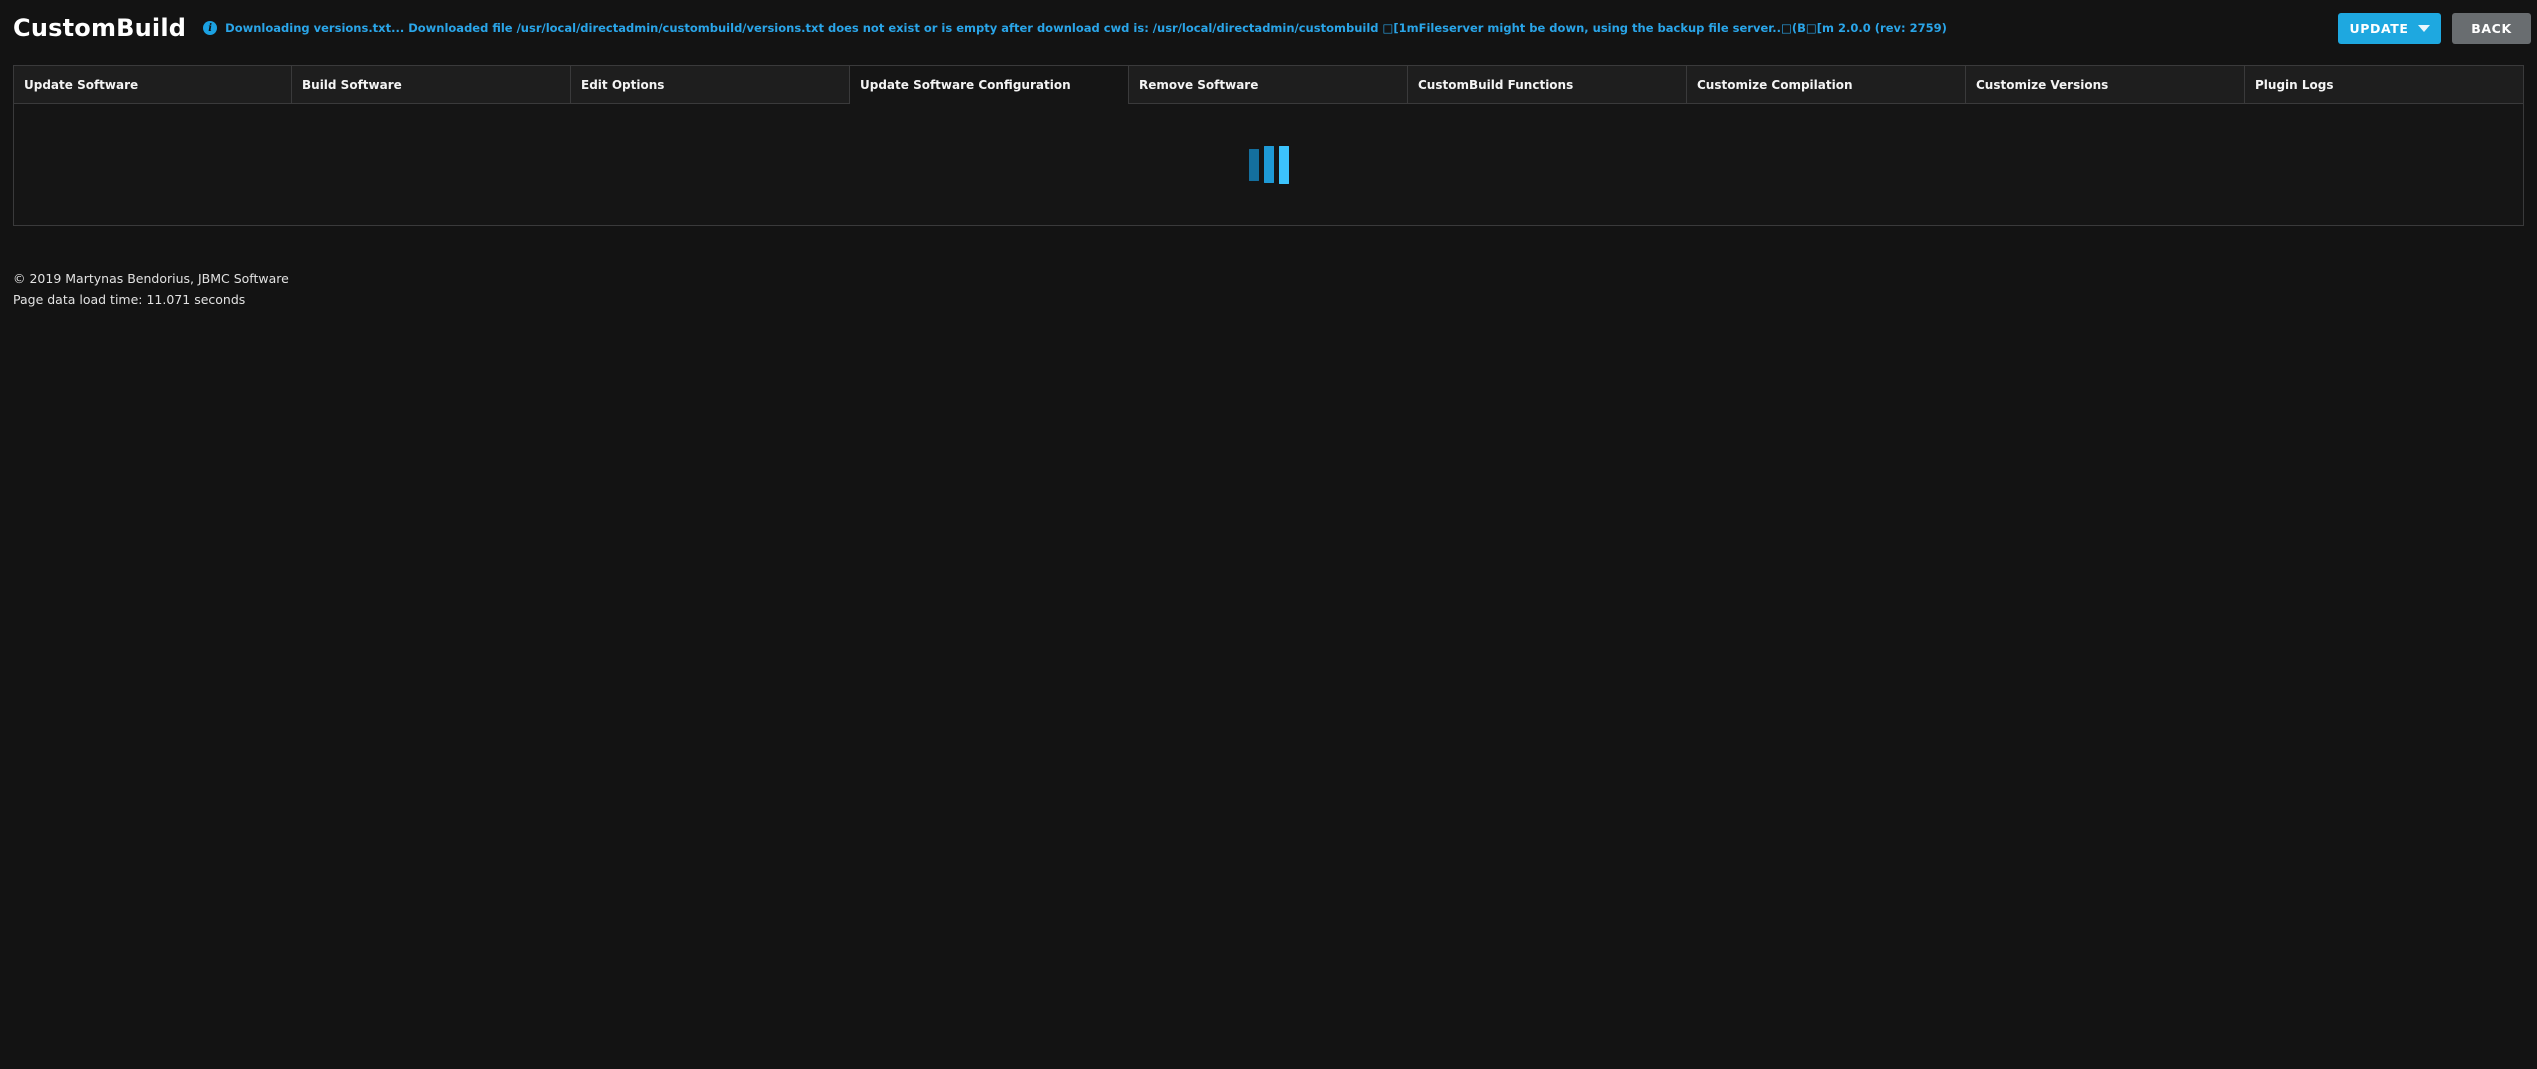 Image resolution: width=2537 pixels, height=1069 pixels. I want to click on chevron-down-icon, so click(2423, 28).